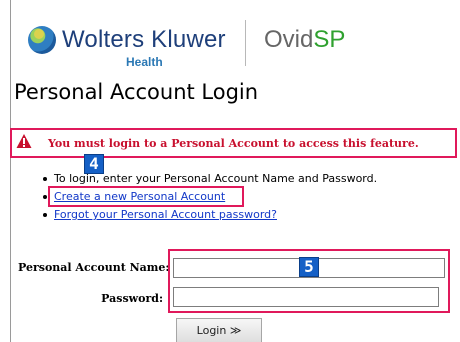 The image size is (460, 342). What do you see at coordinates (136, 92) in the screenshot?
I see `page-title: Personal Account Login` at bounding box center [136, 92].